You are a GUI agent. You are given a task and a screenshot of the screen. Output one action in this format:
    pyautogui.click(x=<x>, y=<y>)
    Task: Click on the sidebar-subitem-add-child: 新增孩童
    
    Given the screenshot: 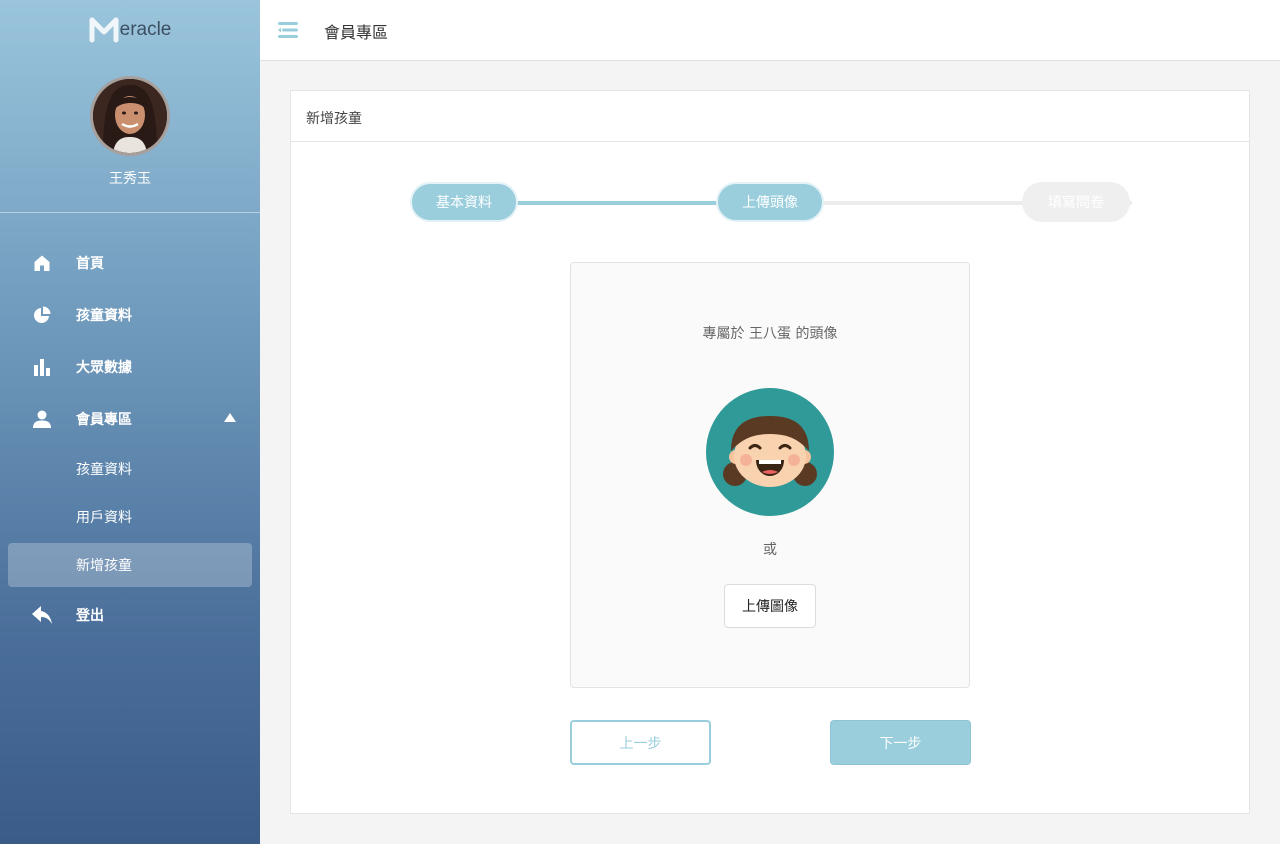 What is the action you would take?
    pyautogui.click(x=130, y=565)
    